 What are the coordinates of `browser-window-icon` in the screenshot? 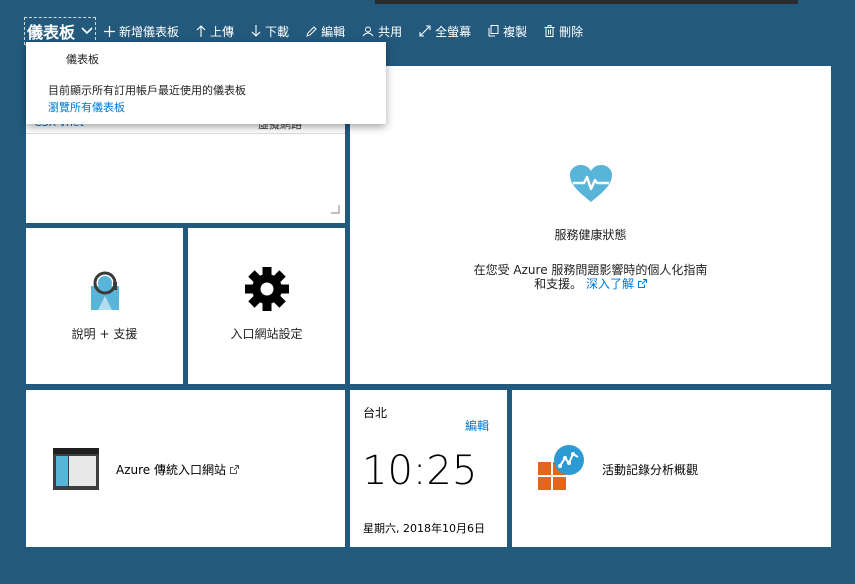 It's located at (76, 469).